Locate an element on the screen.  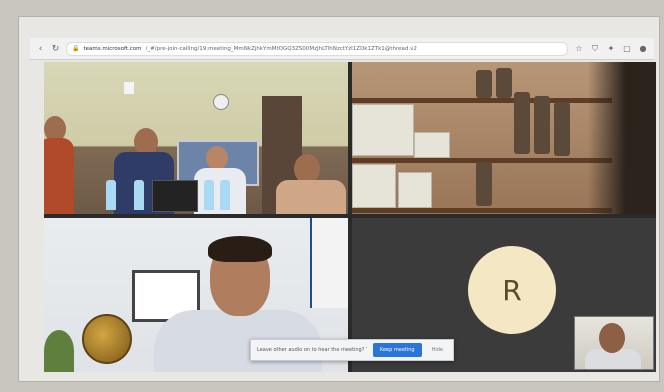
extension-icon: ✦ is located at coordinates (611, 48).